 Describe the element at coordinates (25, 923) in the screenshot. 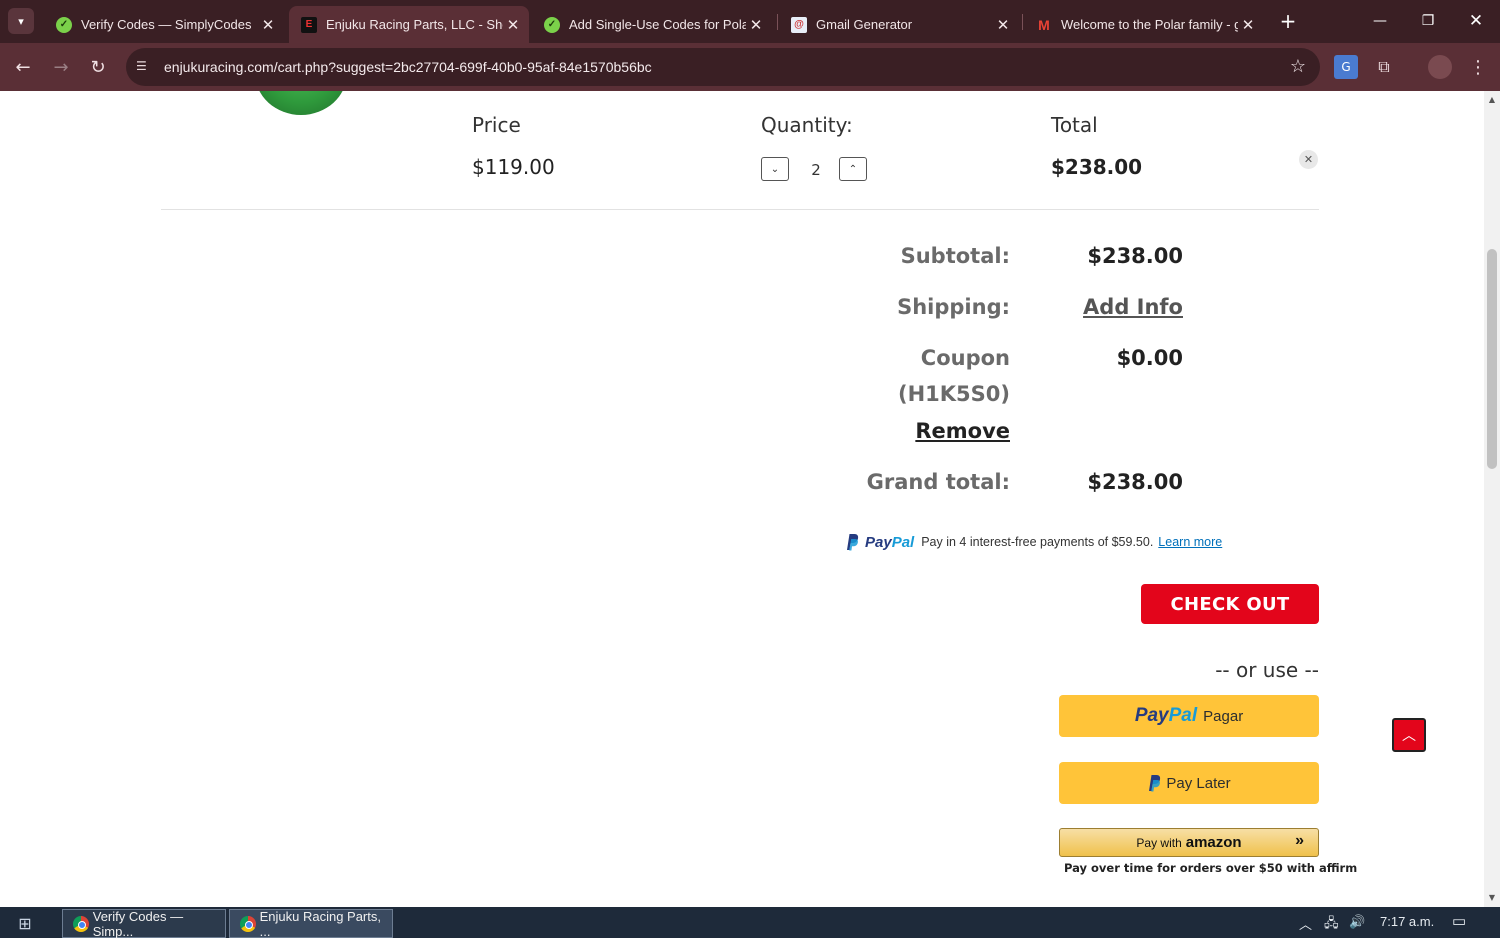

I see `task-view-icon: ⊞` at that location.